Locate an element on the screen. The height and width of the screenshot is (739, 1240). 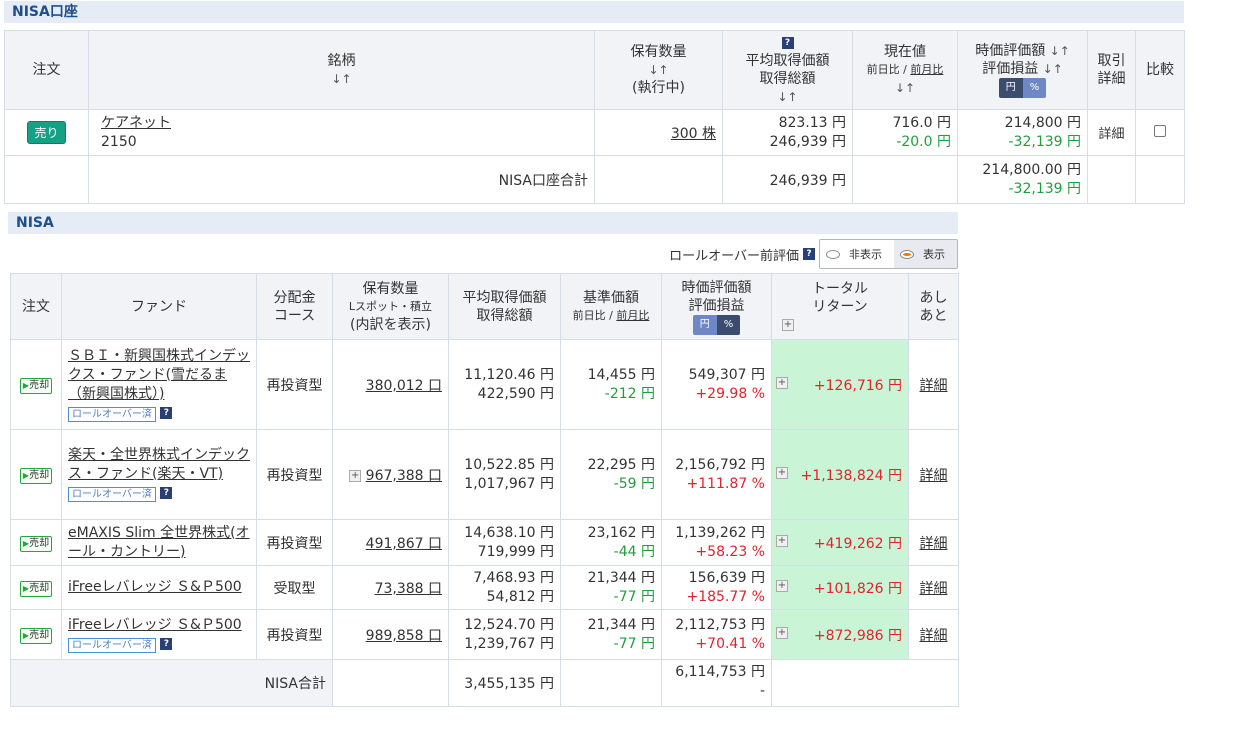
header-name: 銘柄 ↓↑ is located at coordinates (341, 70).